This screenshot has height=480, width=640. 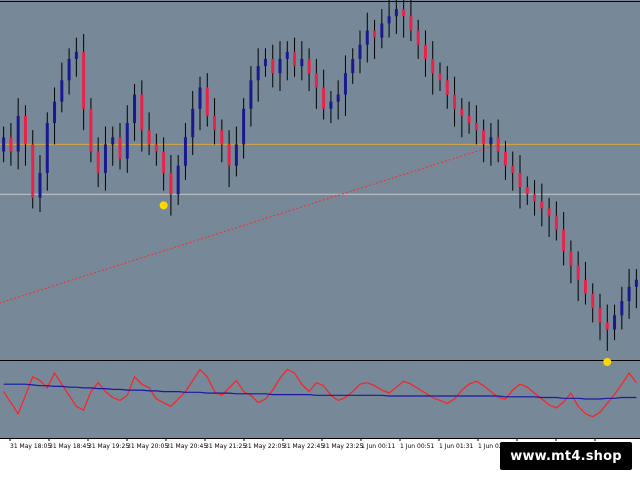 What do you see at coordinates (303, 446) in the screenshot?
I see `x-tick-label: 31 May 22:45` at bounding box center [303, 446].